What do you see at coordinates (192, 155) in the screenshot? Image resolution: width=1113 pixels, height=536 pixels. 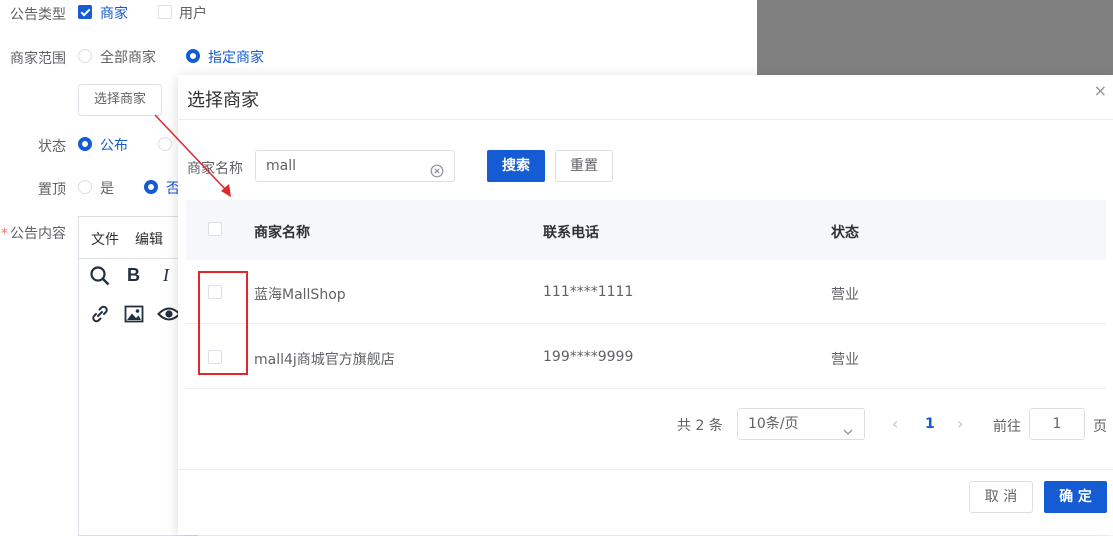 I see `annotation-arrow` at bounding box center [192, 155].